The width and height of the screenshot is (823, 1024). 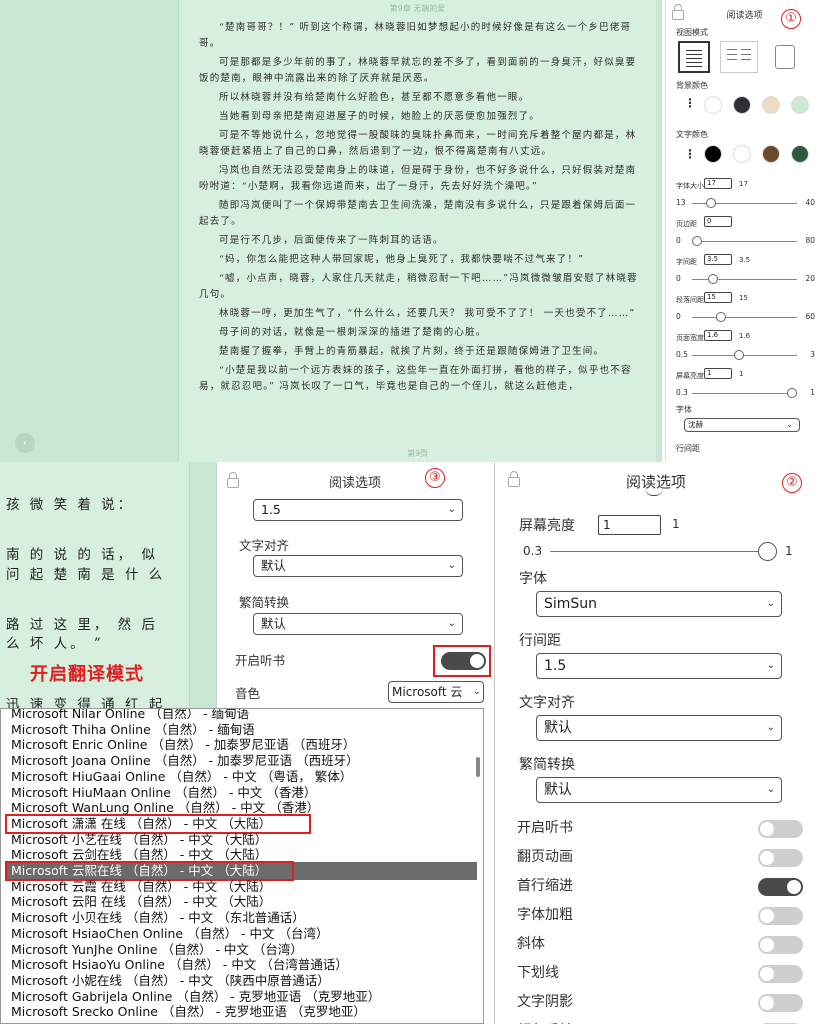 What do you see at coordinates (792, 483) in the screenshot?
I see `badge-2: ②` at bounding box center [792, 483].